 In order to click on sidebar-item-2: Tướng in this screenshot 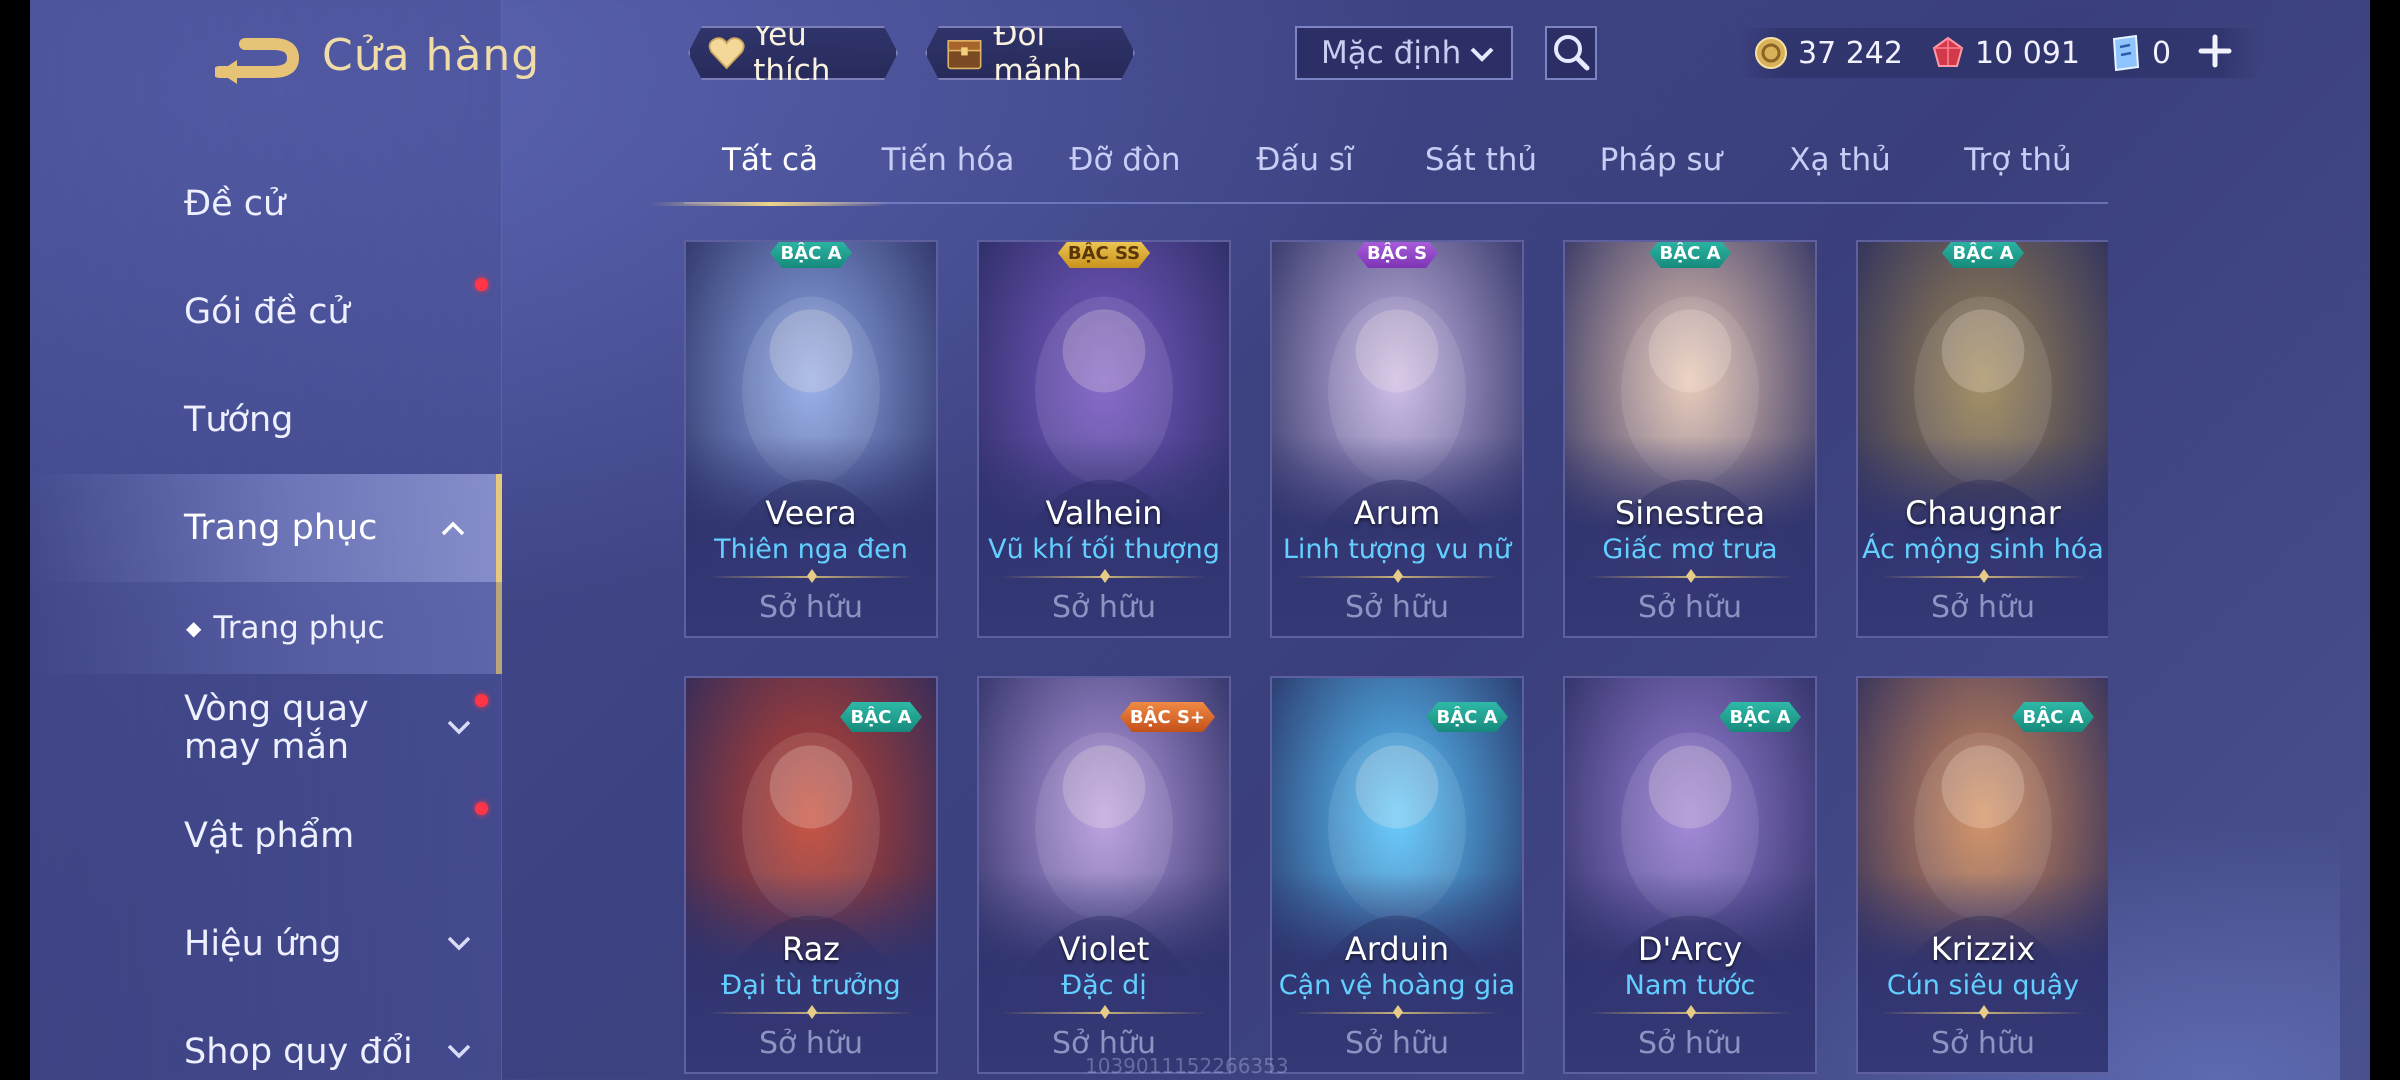, I will do `click(266, 420)`.